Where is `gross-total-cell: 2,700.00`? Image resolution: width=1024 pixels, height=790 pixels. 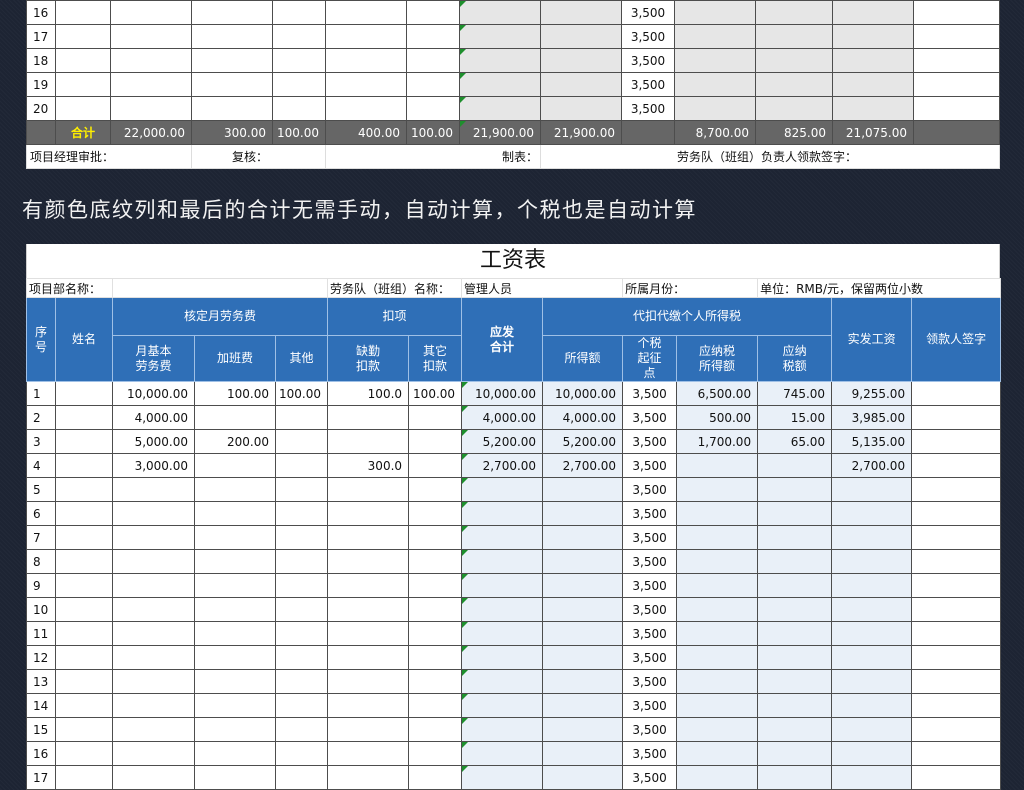 gross-total-cell: 2,700.00 is located at coordinates (502, 465).